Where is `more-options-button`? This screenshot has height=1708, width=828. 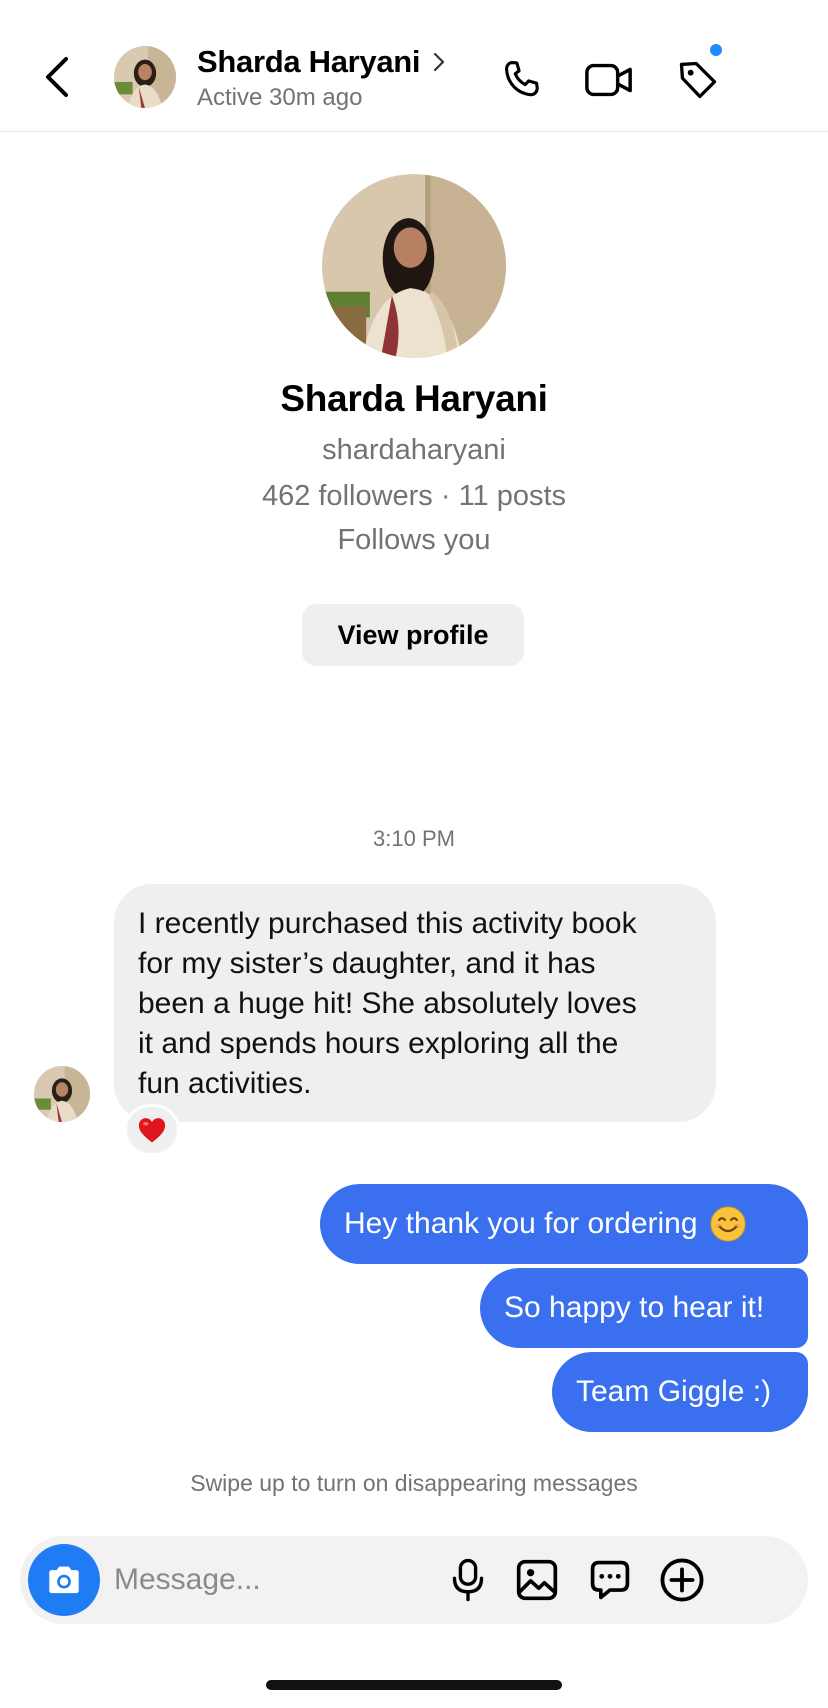
more-options-button is located at coordinates (682, 1580).